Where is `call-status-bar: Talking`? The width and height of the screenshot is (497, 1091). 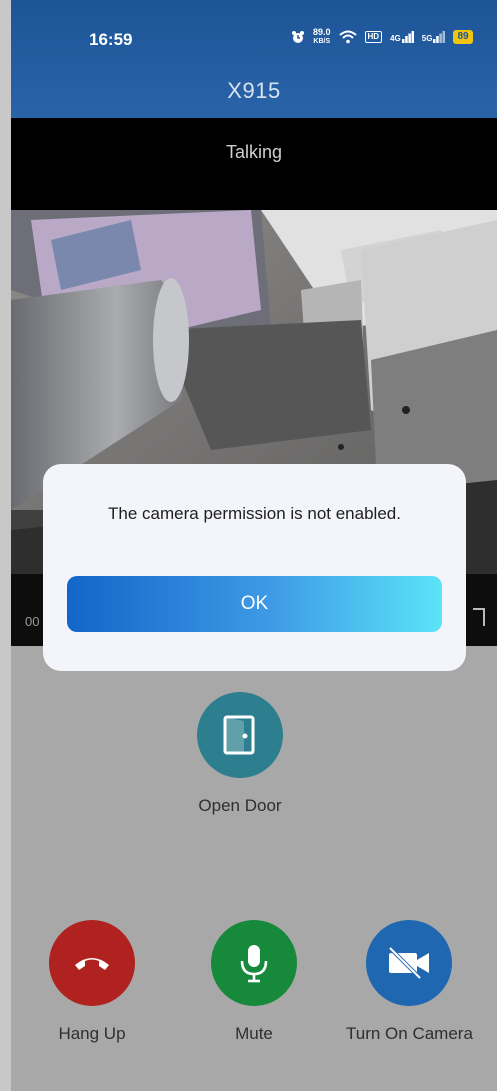
call-status-bar: Talking is located at coordinates (254, 164).